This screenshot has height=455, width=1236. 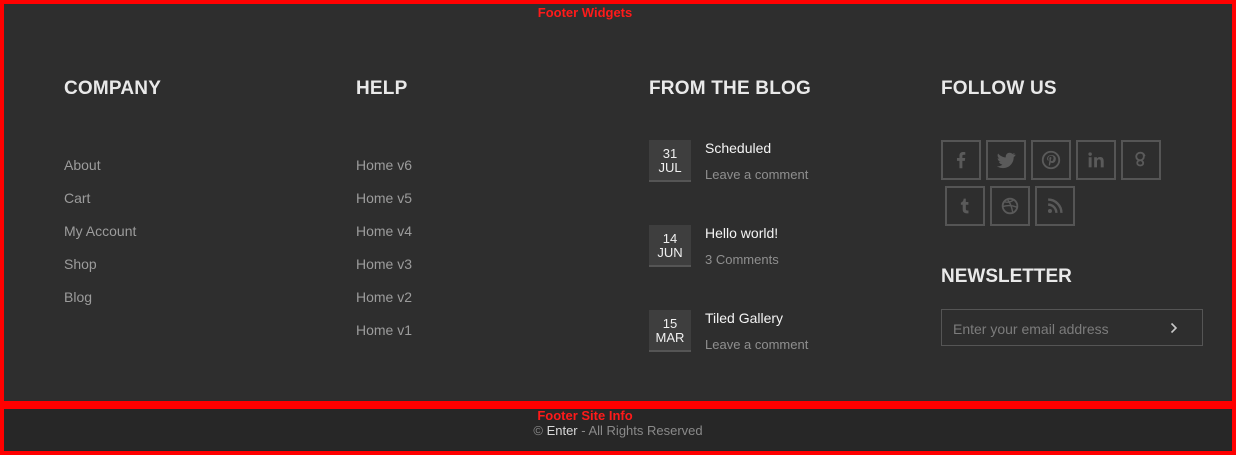 I want to click on newsletter-title: NEWSLETTER, so click(x=1006, y=276).